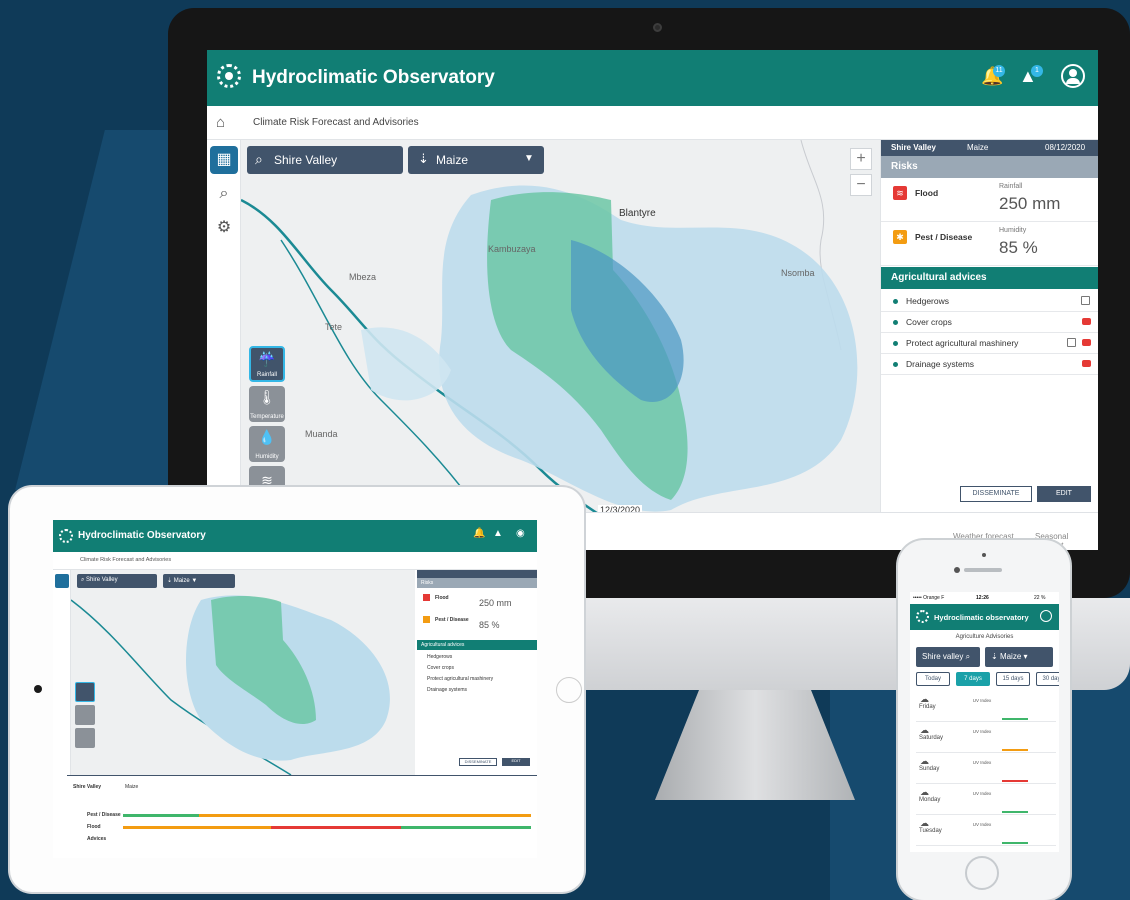 Image resolution: width=1130 pixels, height=900 pixels. What do you see at coordinates (460, 679) in the screenshot?
I see `advice-label: Protect agricultural mashinery` at bounding box center [460, 679].